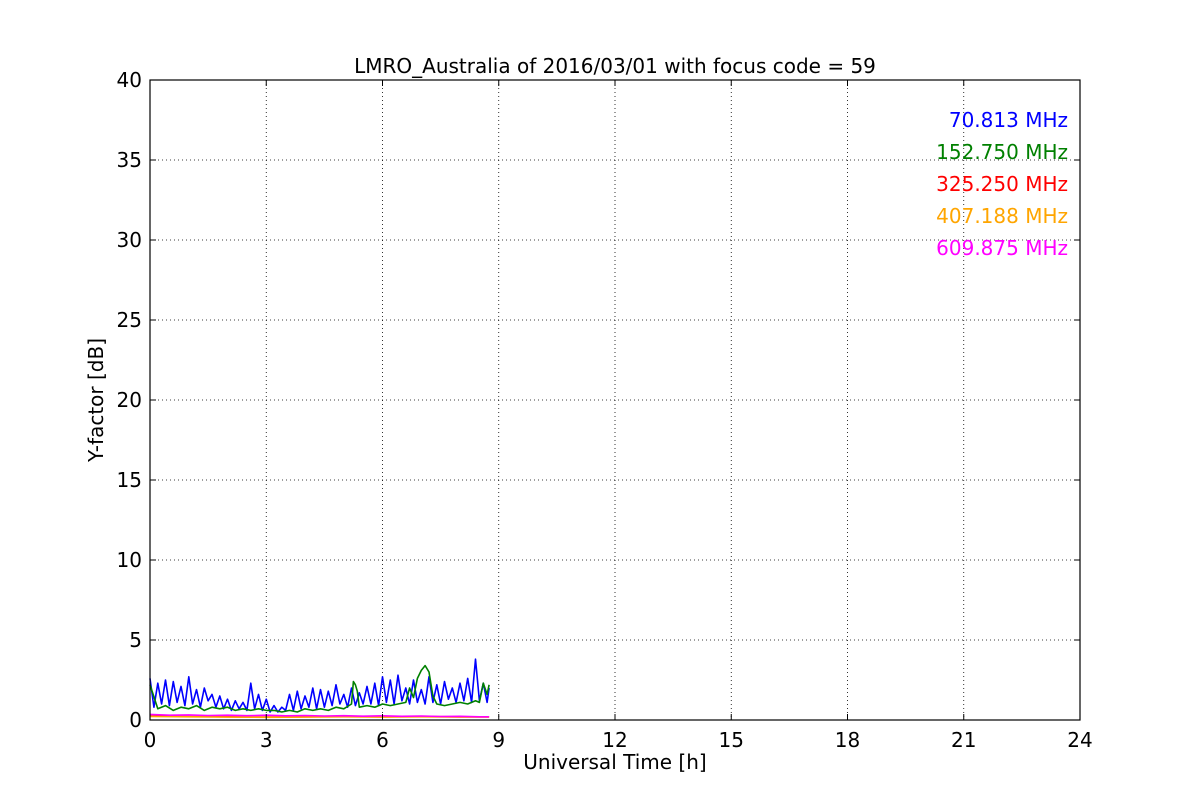 Image resolution: width=1200 pixels, height=800 pixels. What do you see at coordinates (614, 762) in the screenshot?
I see `x-axis-label: Universal Time [h]` at bounding box center [614, 762].